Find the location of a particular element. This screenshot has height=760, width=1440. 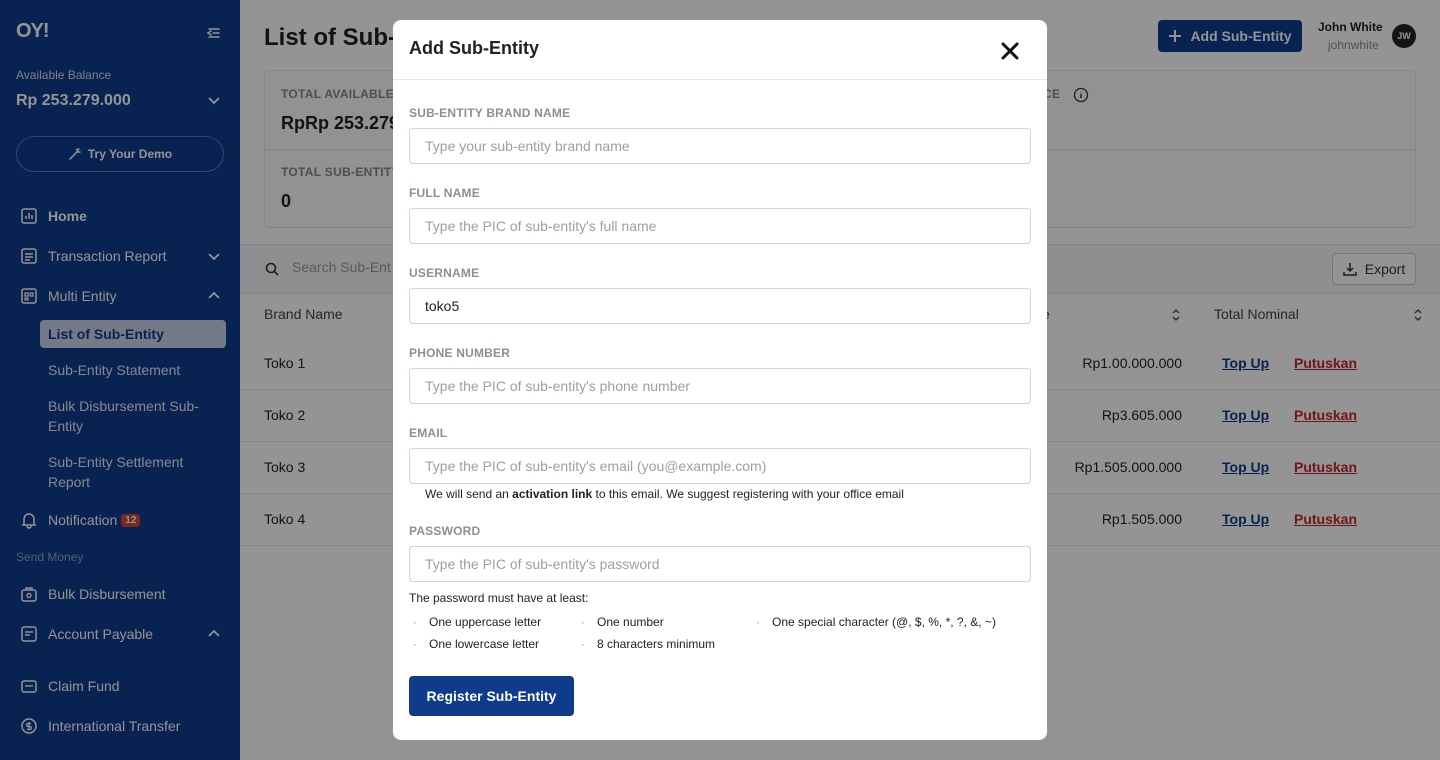

username-label: USERNAME is located at coordinates (444, 273).